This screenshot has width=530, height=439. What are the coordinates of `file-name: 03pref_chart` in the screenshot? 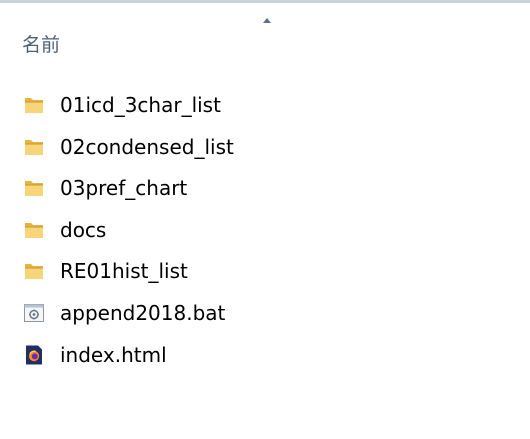 It's located at (124, 188).